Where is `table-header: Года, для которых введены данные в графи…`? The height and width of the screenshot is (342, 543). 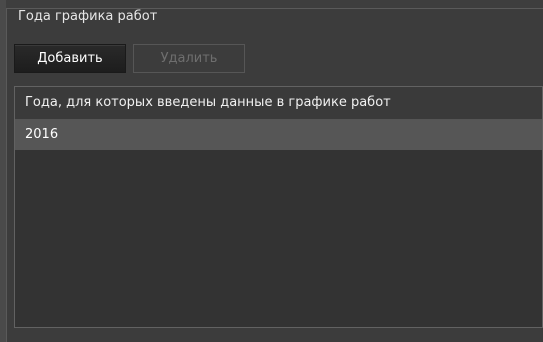 table-header: Года, для которых введены данные в графи… is located at coordinates (278, 103).